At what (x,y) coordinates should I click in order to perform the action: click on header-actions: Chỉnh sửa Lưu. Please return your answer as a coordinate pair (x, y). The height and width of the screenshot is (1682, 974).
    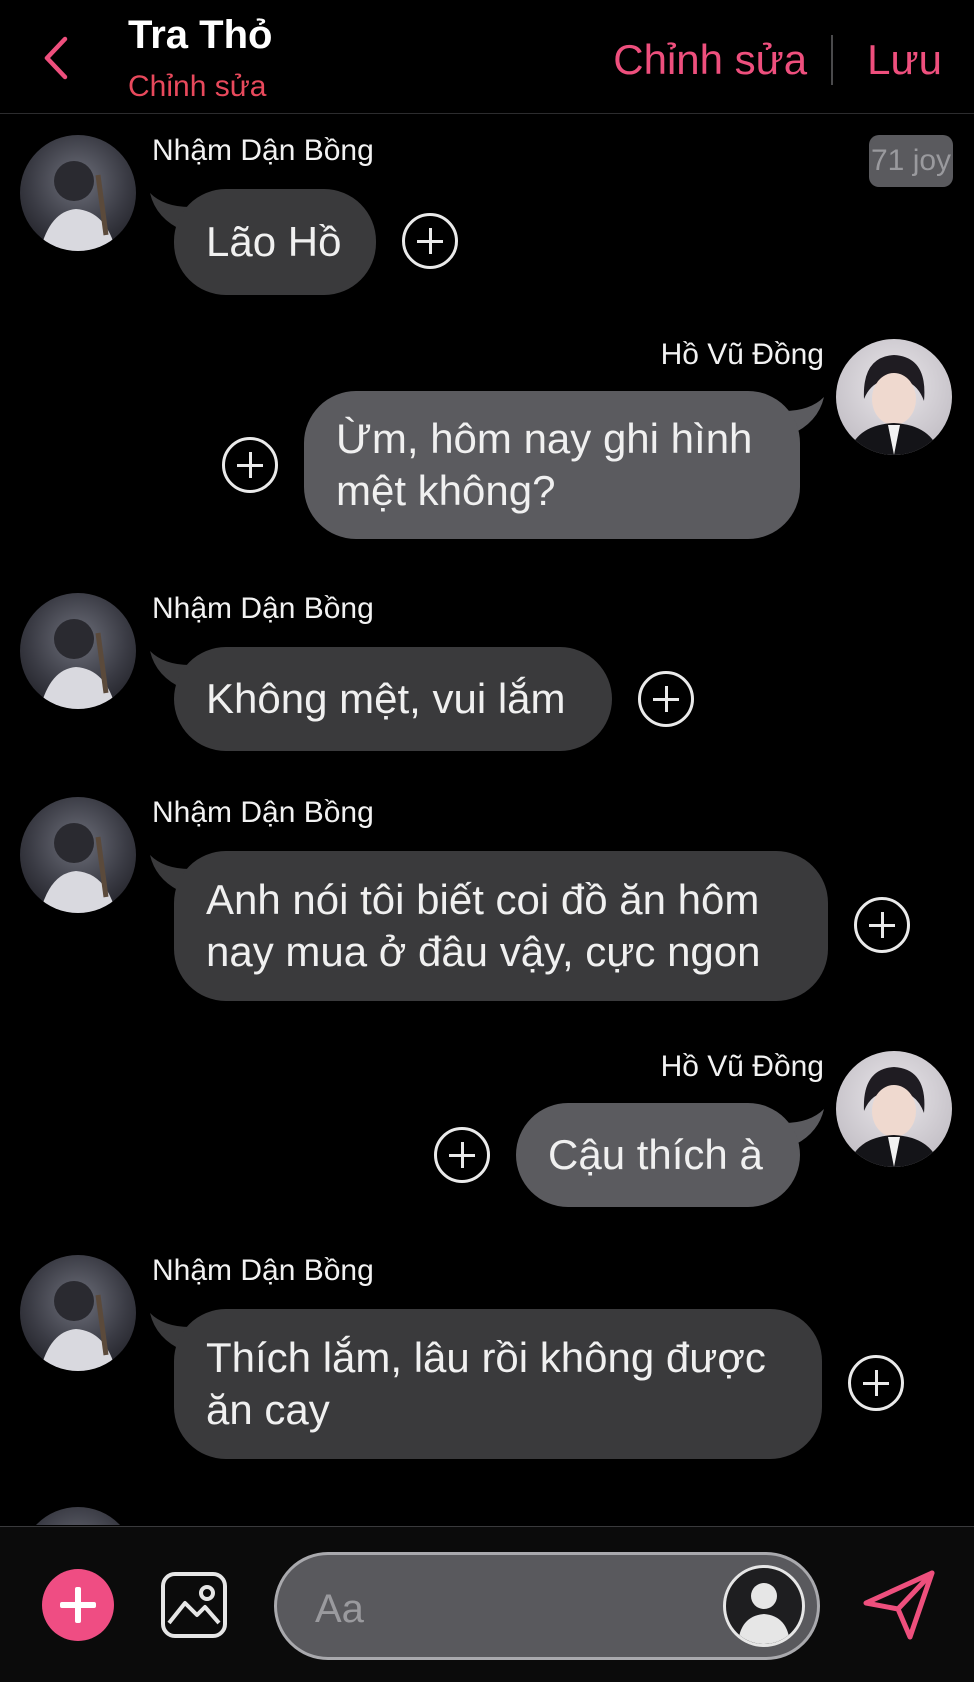
    Looking at the image, I should click on (777, 60).